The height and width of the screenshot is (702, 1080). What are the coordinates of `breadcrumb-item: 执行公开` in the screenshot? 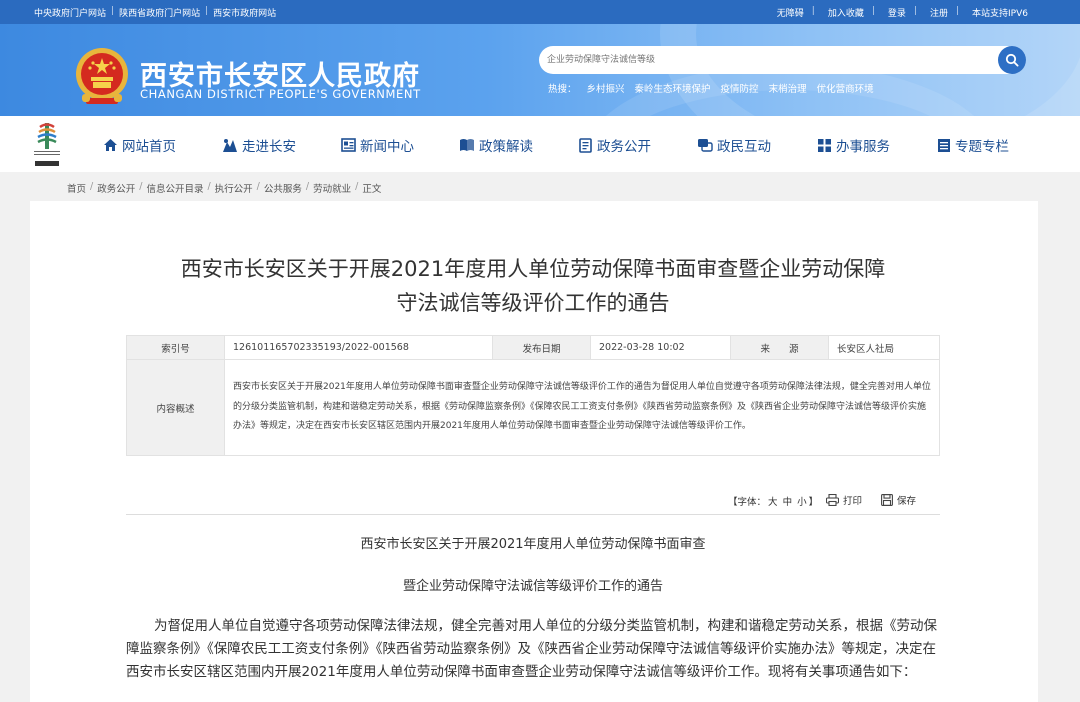 It's located at (234, 188).